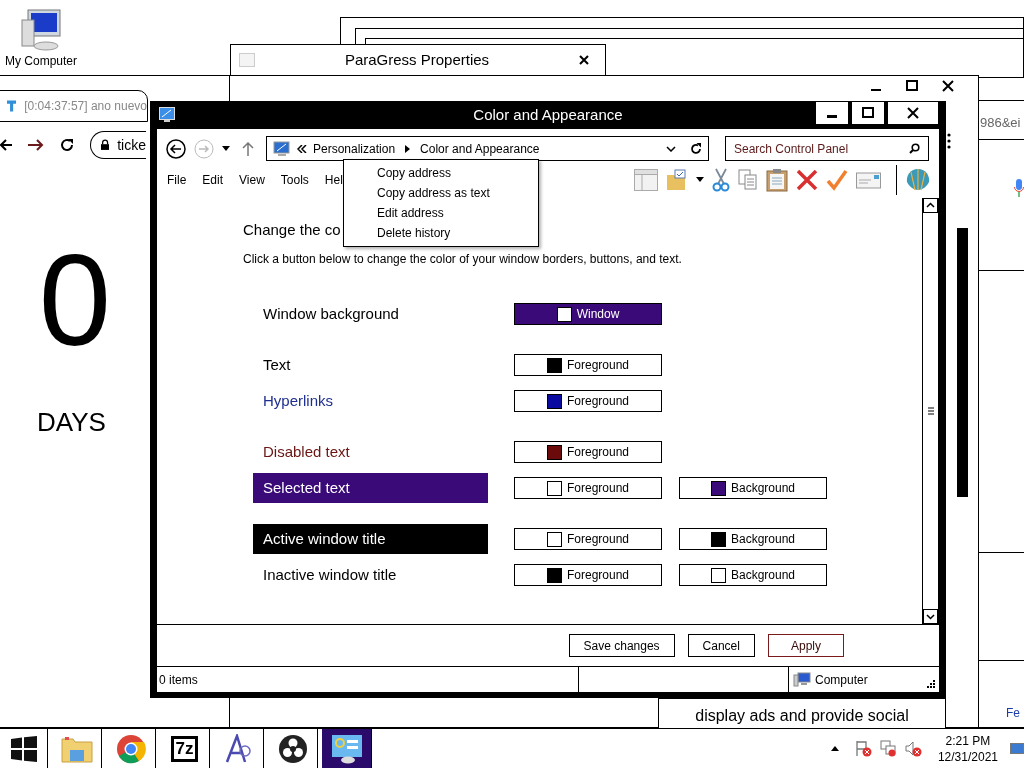 This screenshot has width=1024, height=768. Describe the element at coordinates (918, 179) in the screenshot. I see `shell-icon` at that location.